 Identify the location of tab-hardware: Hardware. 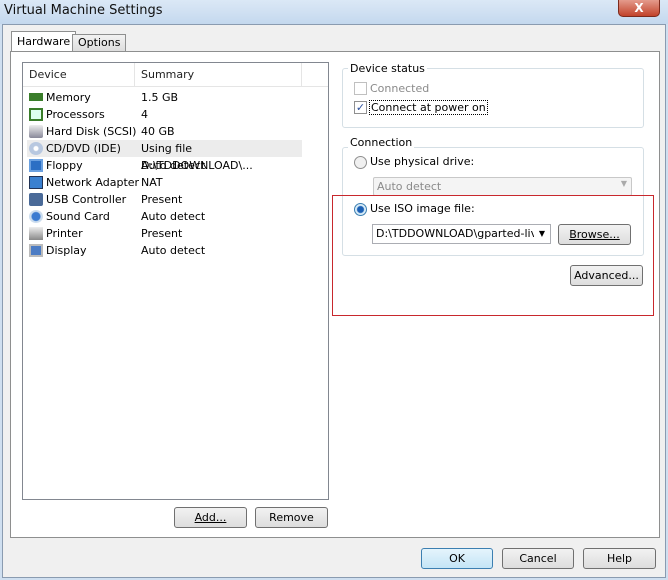
(44, 42).